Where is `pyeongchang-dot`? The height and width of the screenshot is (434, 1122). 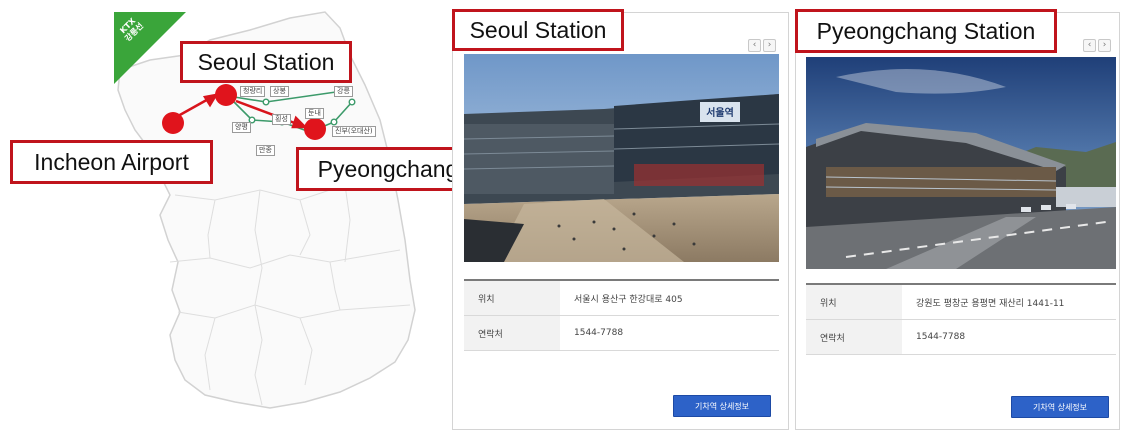
pyeongchang-dot is located at coordinates (315, 129).